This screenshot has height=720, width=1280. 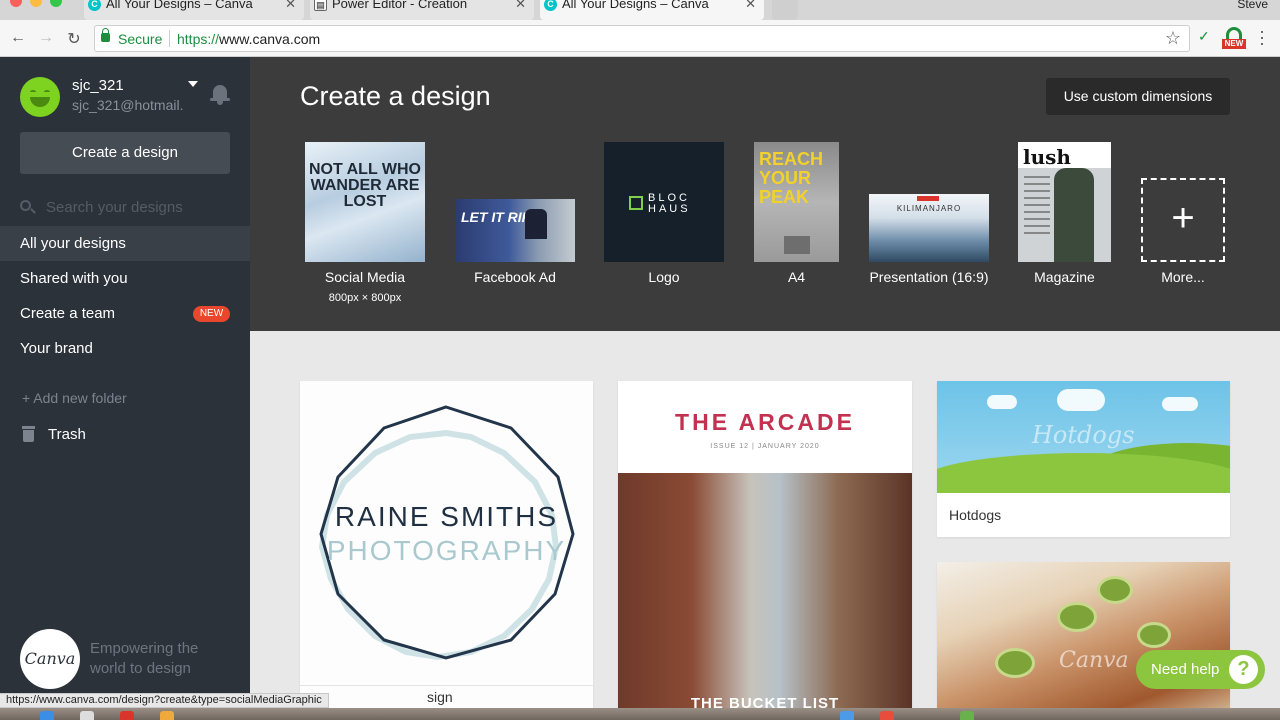 I want to click on bell-body, so click(x=220, y=92).